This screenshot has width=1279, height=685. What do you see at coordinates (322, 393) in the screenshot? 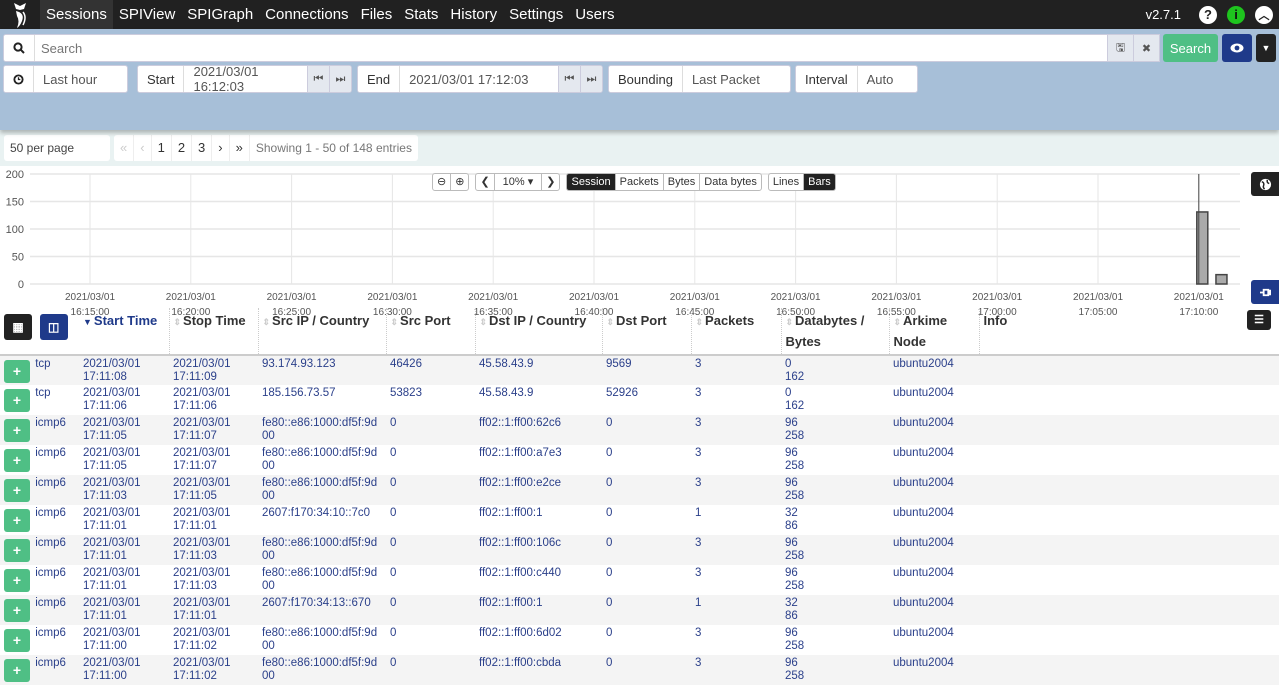
I see `src-ip: 185.156.73.57` at bounding box center [322, 393].